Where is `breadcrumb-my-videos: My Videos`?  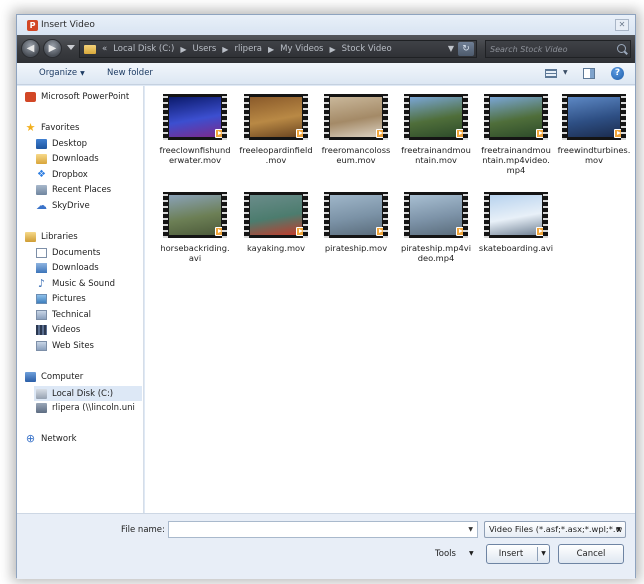 breadcrumb-my-videos: My Videos is located at coordinates (301, 49).